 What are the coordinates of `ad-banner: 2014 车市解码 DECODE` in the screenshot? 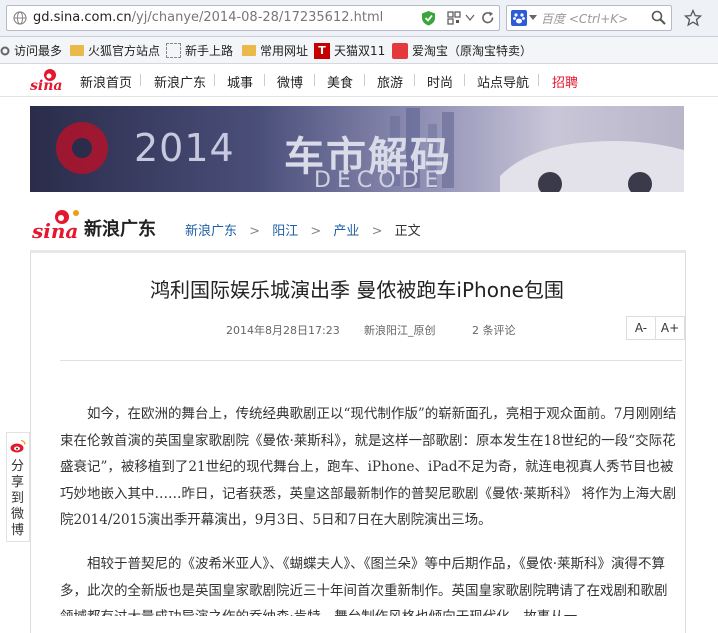 It's located at (357, 149).